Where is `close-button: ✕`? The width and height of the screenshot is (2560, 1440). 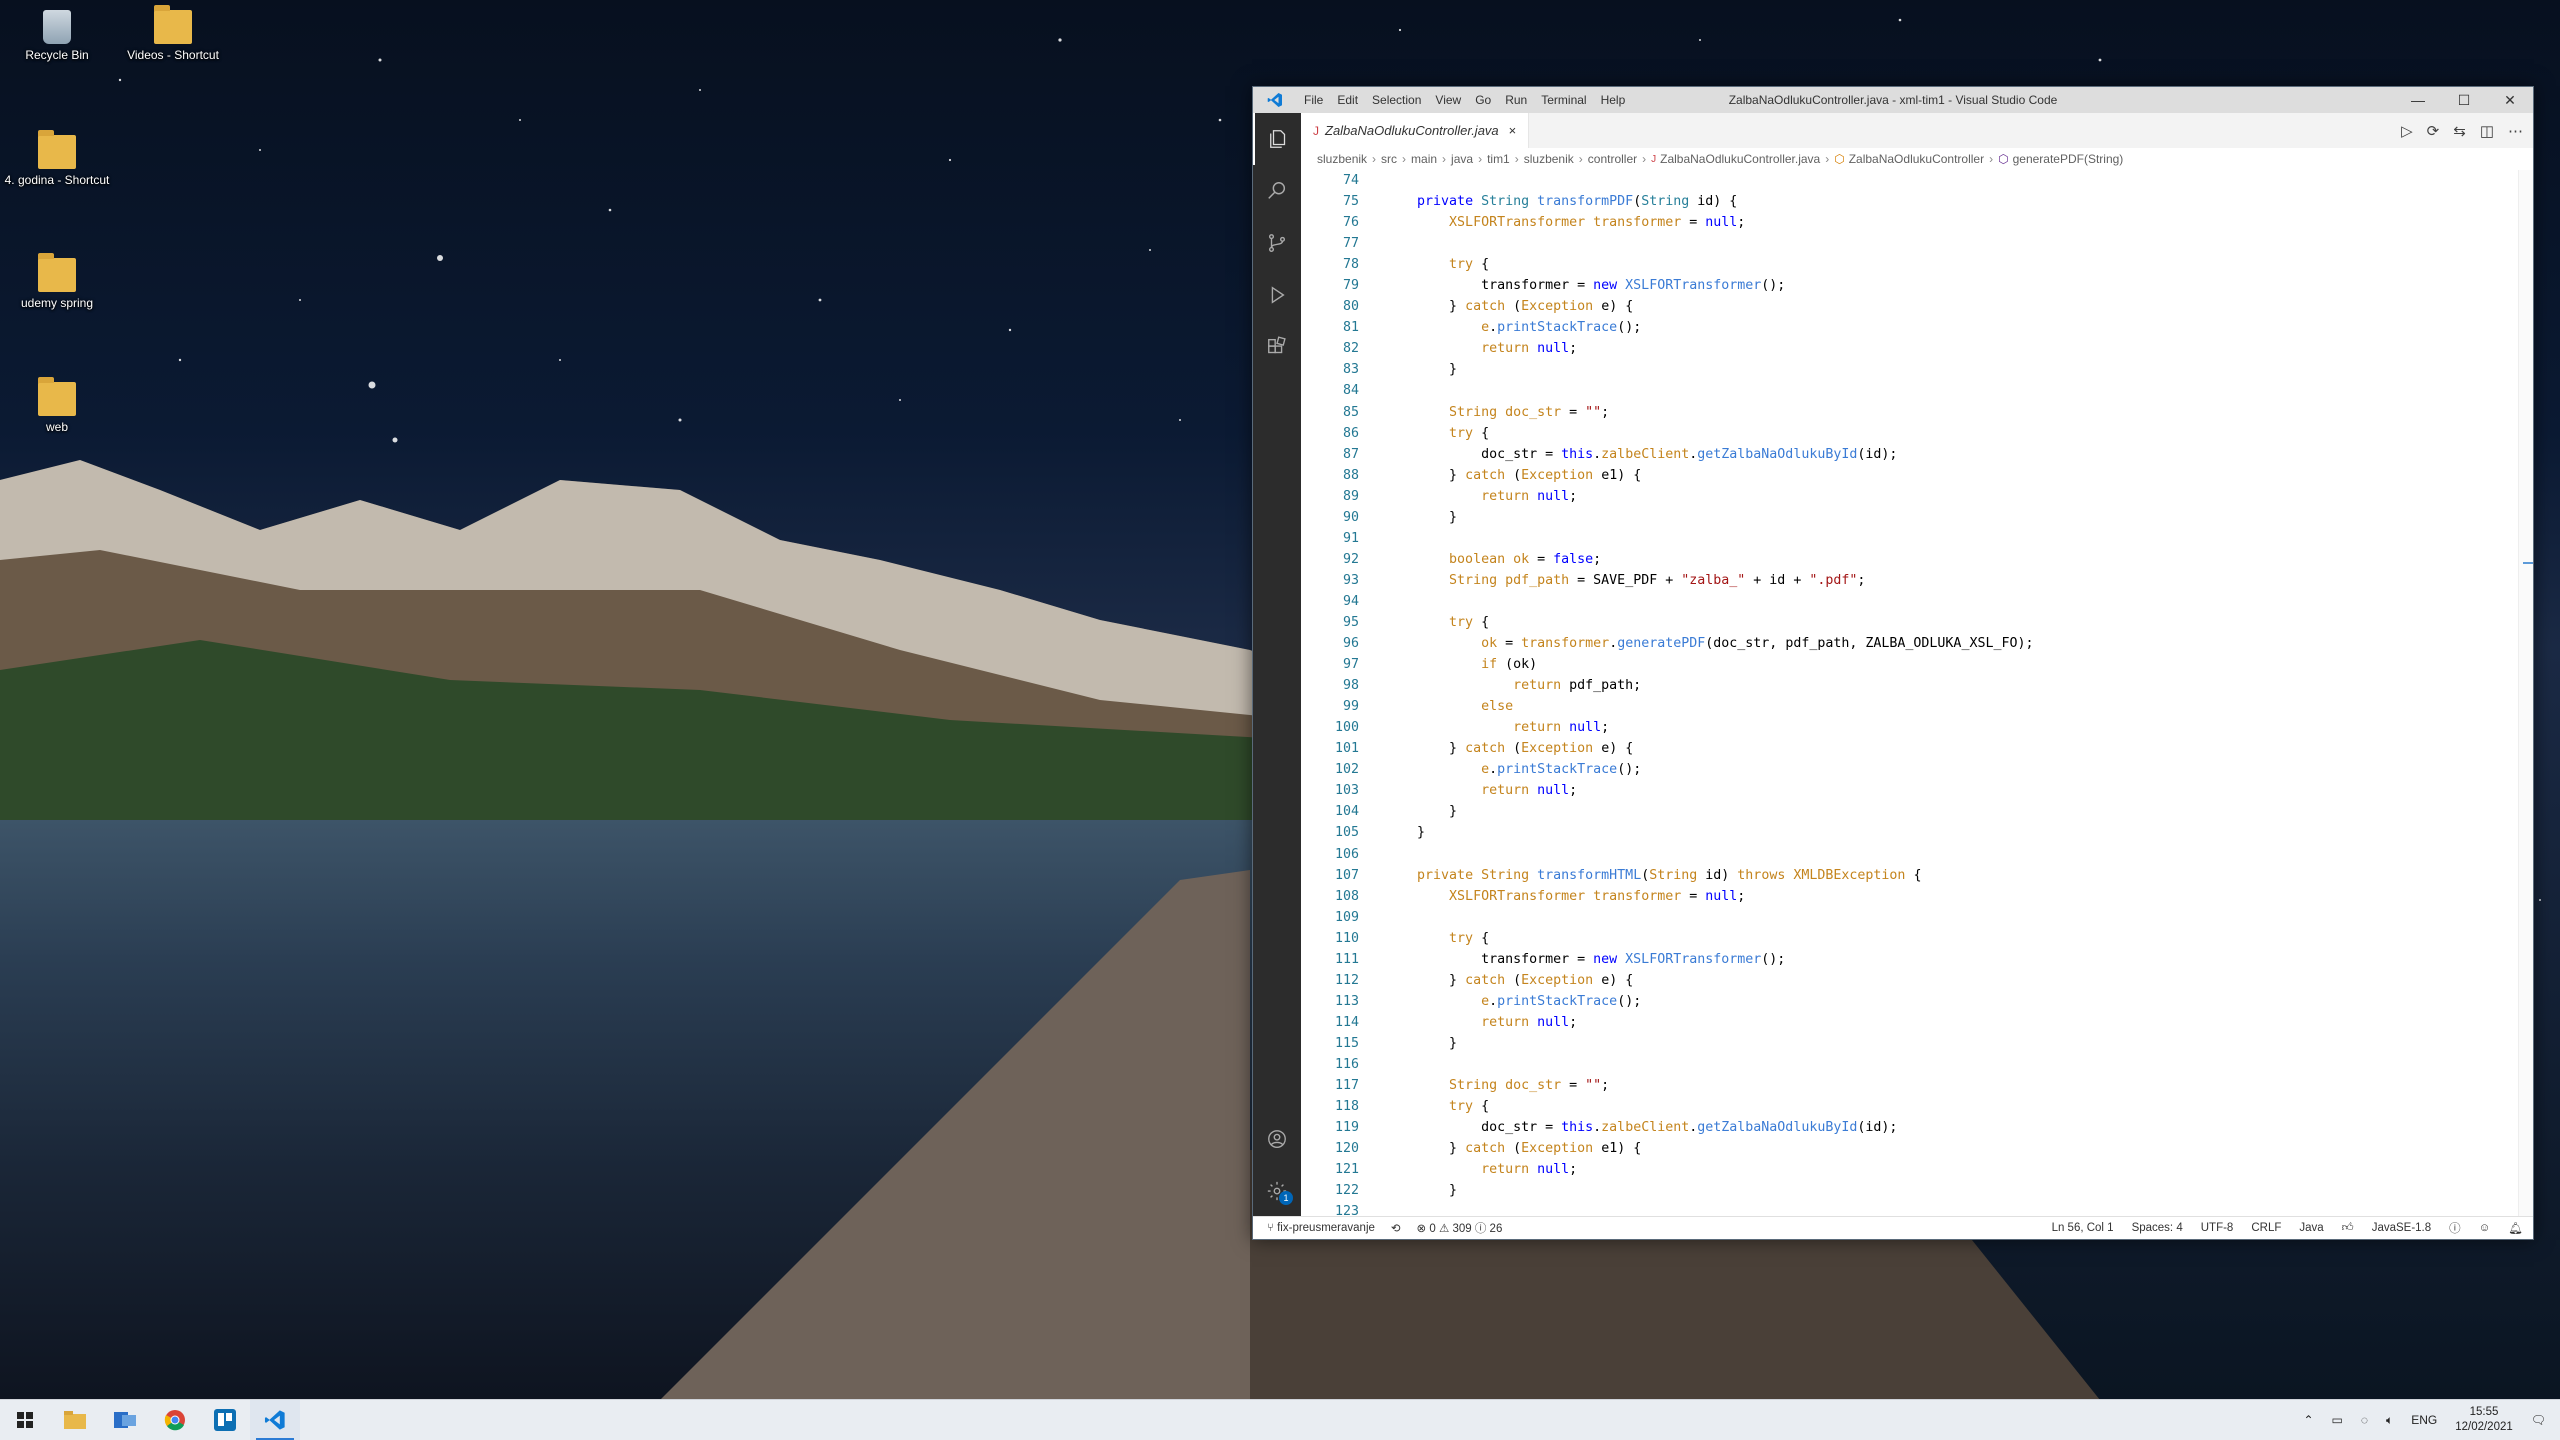 close-button: ✕ is located at coordinates (2510, 100).